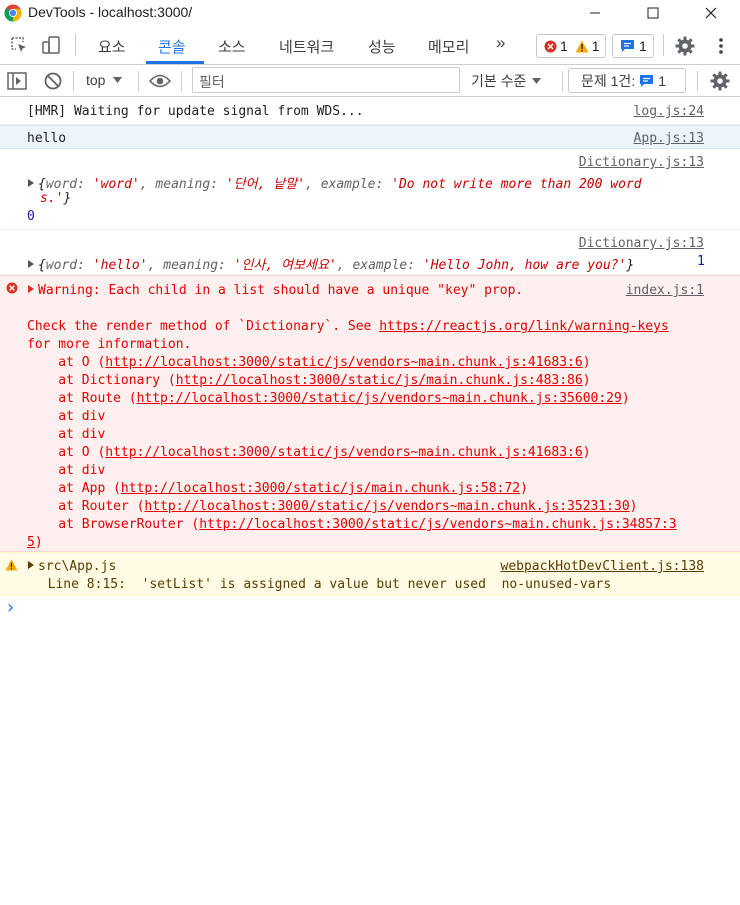 The width and height of the screenshot is (740, 905). What do you see at coordinates (500, 47) in the screenshot?
I see `more-tabs-button: »` at bounding box center [500, 47].